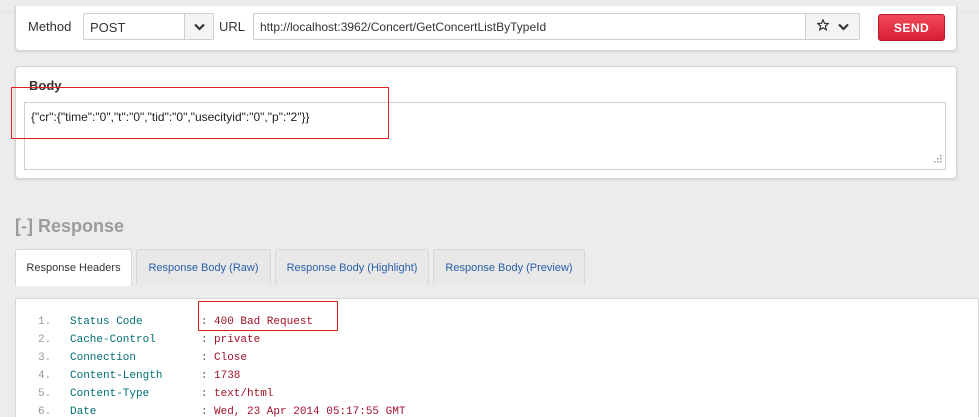 The height and width of the screenshot is (417, 979). I want to click on header-value: private, so click(237, 340).